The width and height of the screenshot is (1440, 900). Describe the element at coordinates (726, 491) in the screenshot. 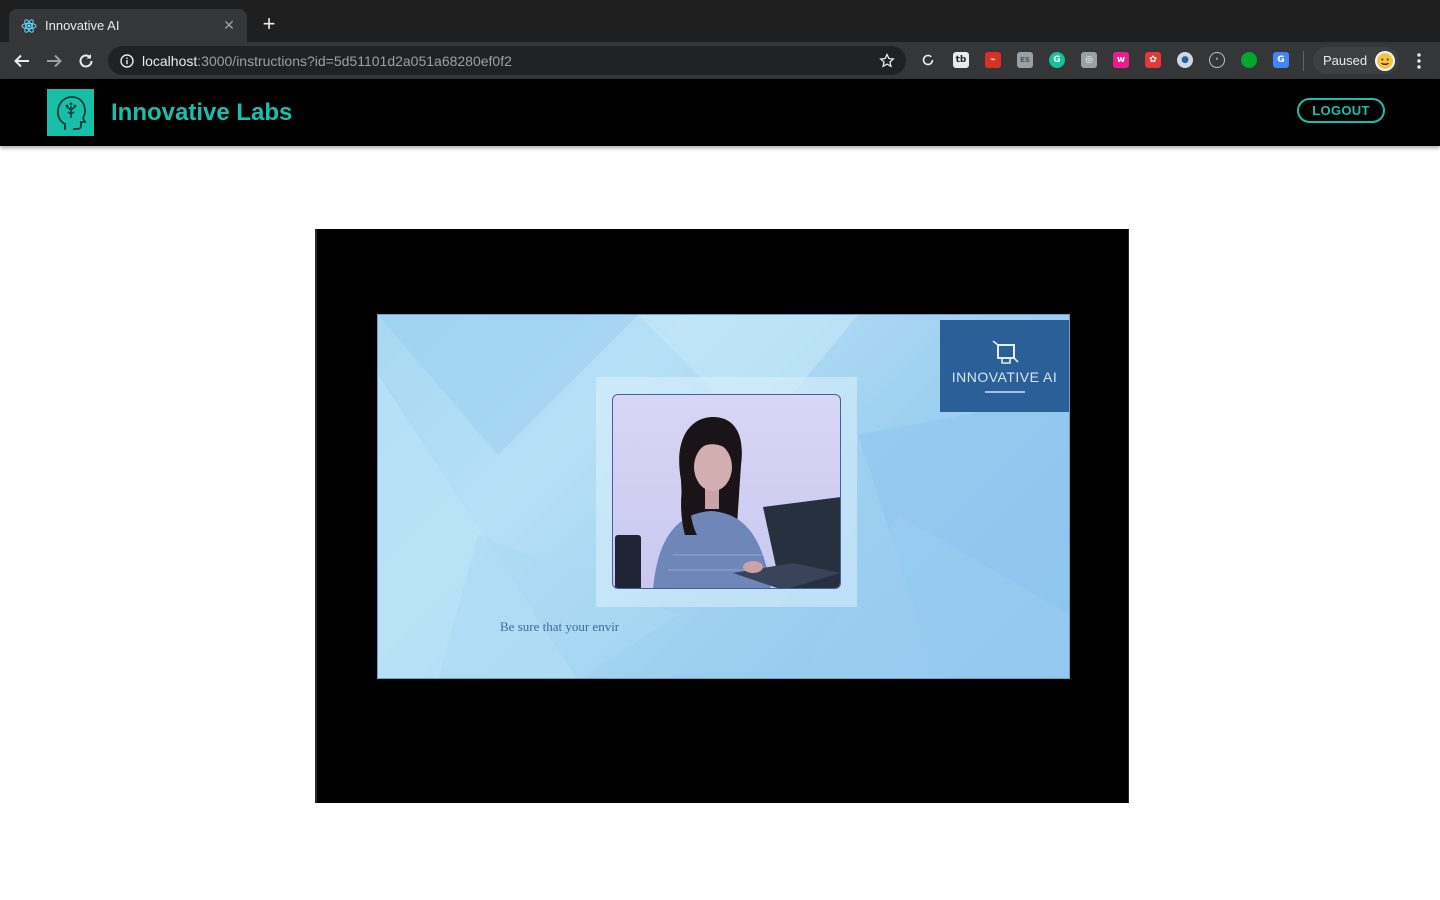

I see `video-person-image` at that location.